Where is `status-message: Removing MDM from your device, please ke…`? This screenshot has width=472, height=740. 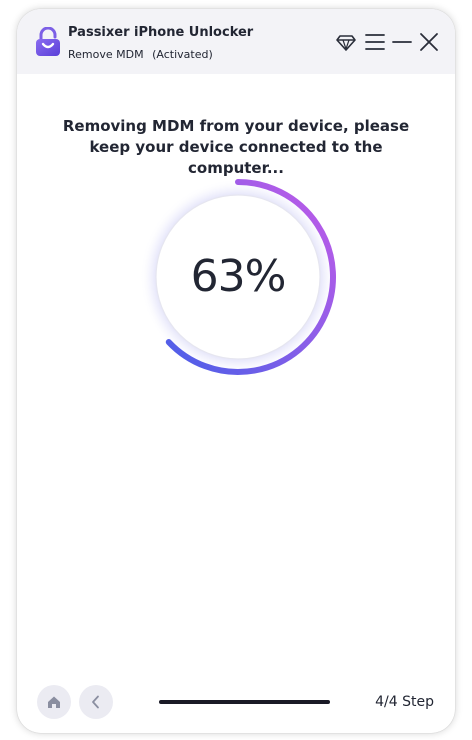
status-message: Removing MDM from your device, please ke… is located at coordinates (236, 147).